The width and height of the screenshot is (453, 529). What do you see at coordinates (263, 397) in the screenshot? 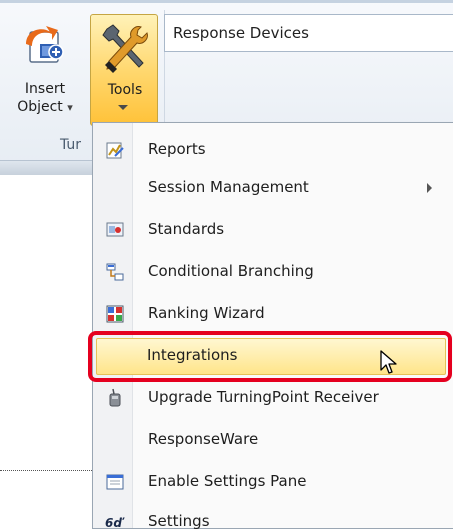
I see `menu-item-label: Upgrade TurningPoint Receiver` at bounding box center [263, 397].